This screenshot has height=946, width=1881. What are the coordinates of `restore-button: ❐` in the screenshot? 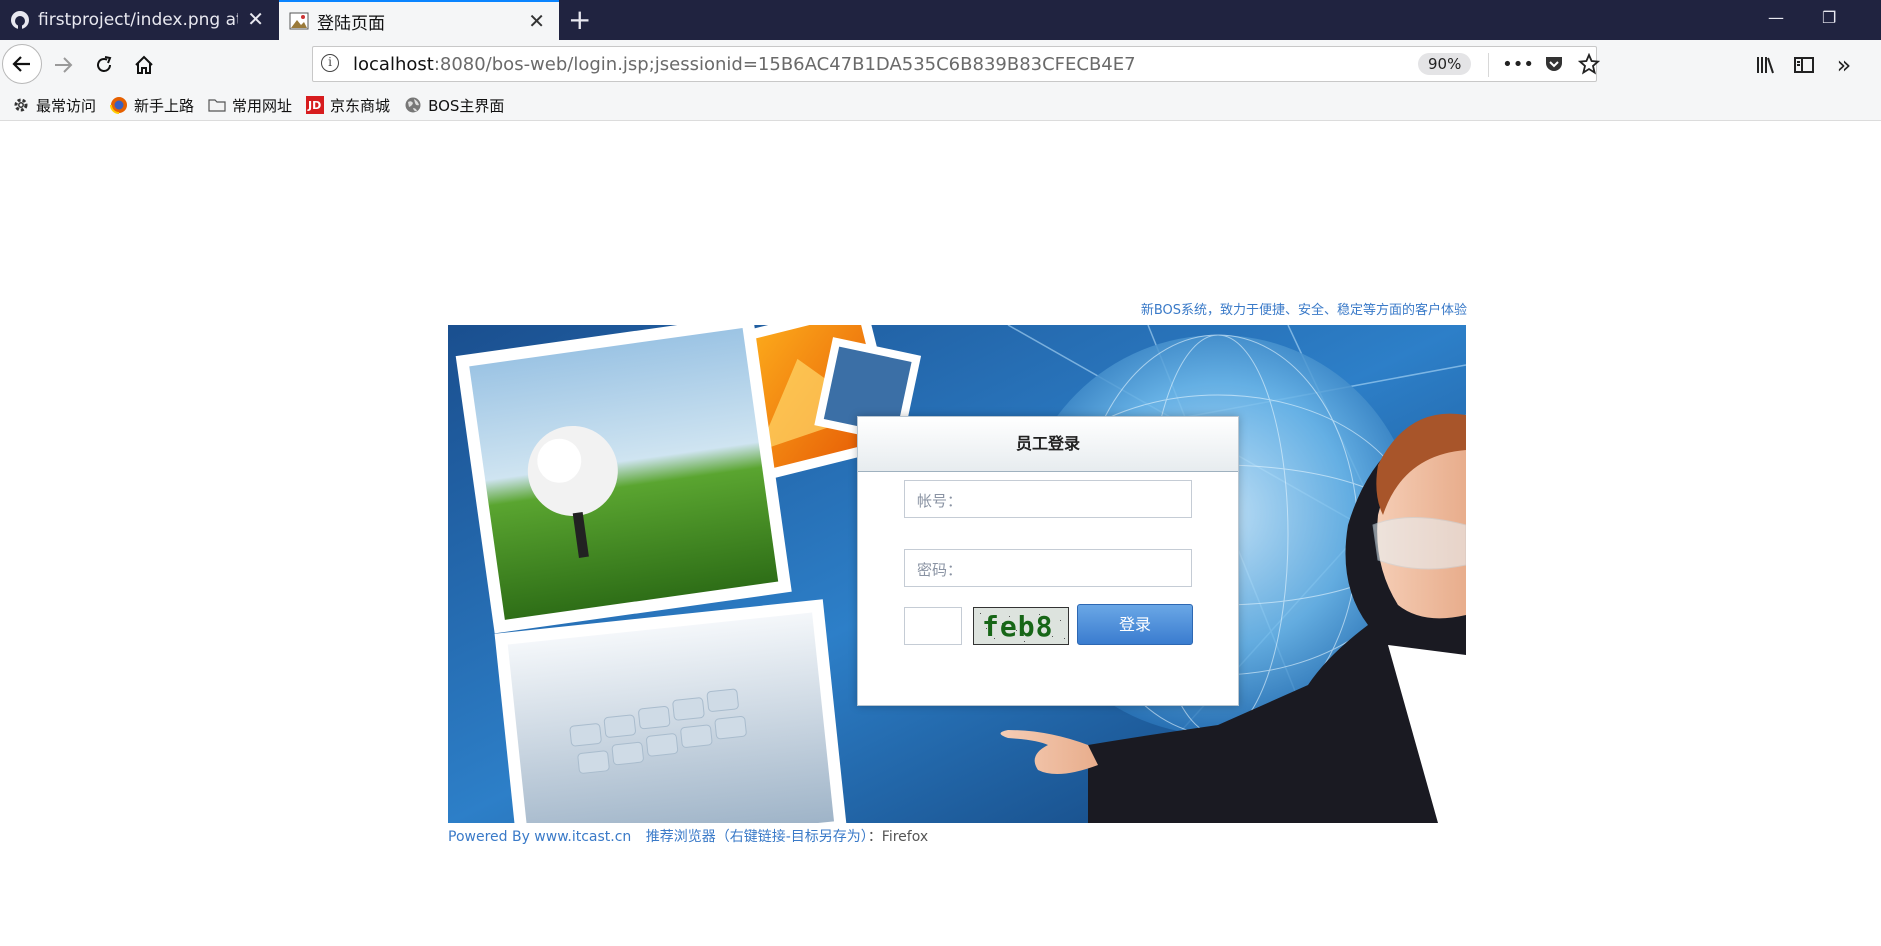 It's located at (1829, 17).